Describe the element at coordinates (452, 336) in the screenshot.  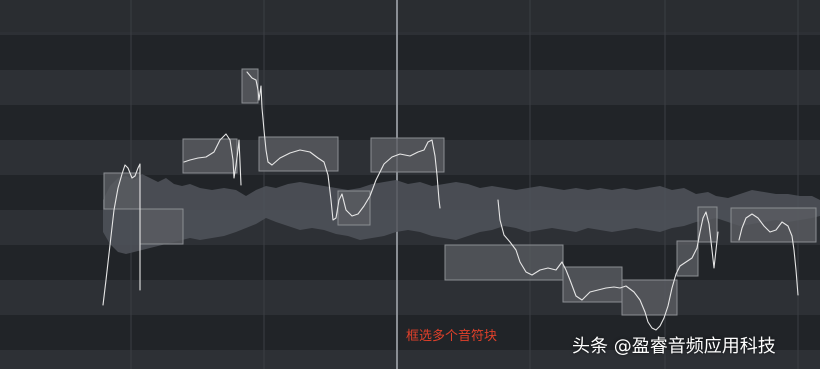
I see `instruction-caption: 框选多个音符块` at that location.